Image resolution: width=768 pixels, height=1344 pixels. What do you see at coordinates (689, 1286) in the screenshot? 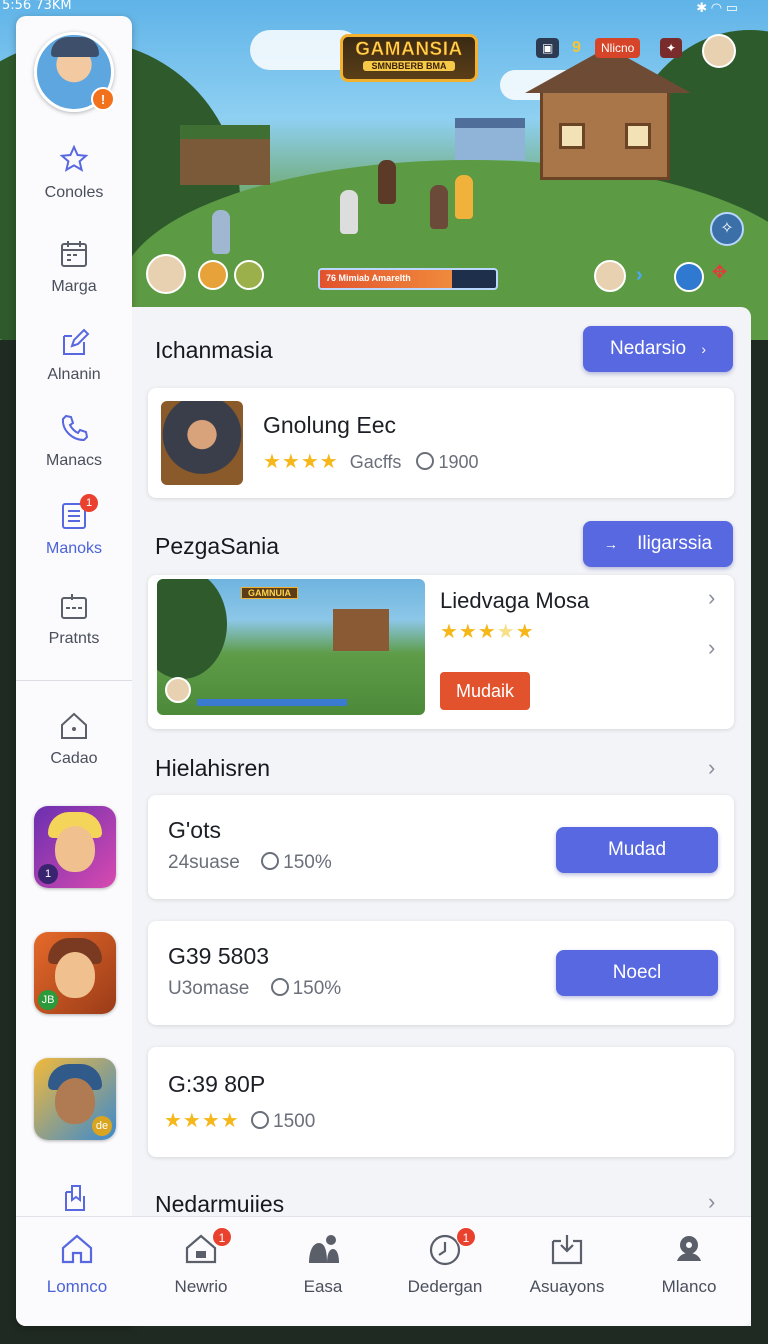
I see `nav-label: Mlanco` at bounding box center [689, 1286].